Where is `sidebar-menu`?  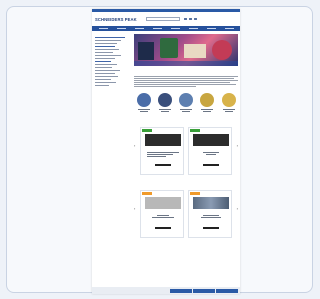
sidebar-menu is located at coordinates (111, 134).